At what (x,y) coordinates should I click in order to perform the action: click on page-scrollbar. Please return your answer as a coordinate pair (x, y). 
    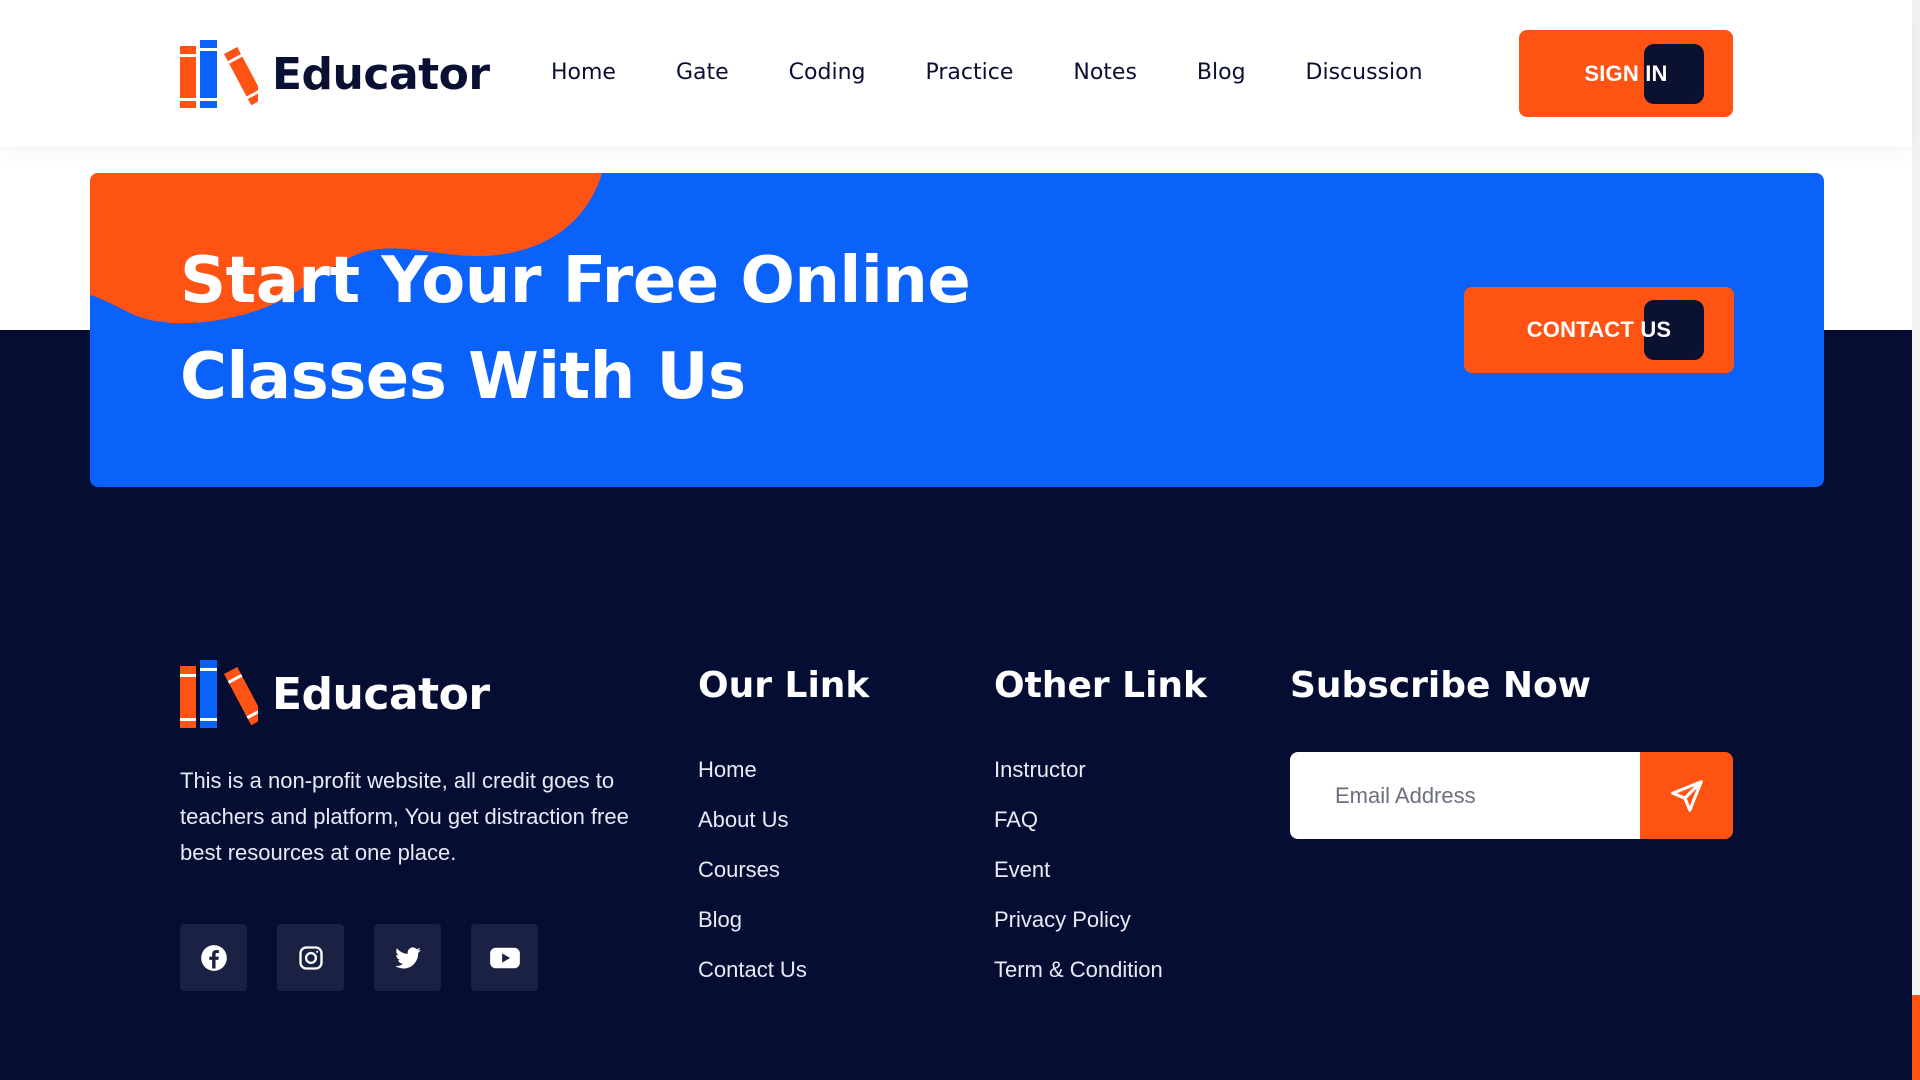
    Looking at the image, I should click on (1916, 540).